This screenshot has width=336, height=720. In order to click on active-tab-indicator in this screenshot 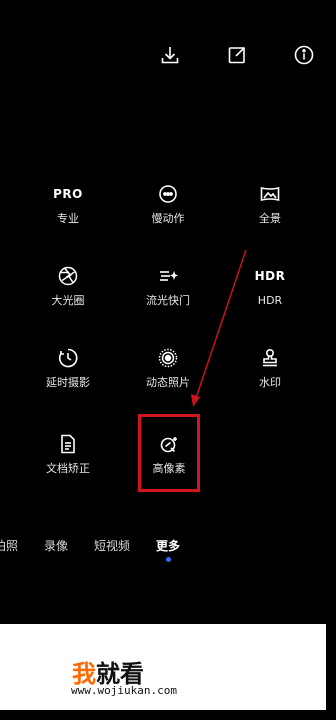, I will do `click(168, 559)`.